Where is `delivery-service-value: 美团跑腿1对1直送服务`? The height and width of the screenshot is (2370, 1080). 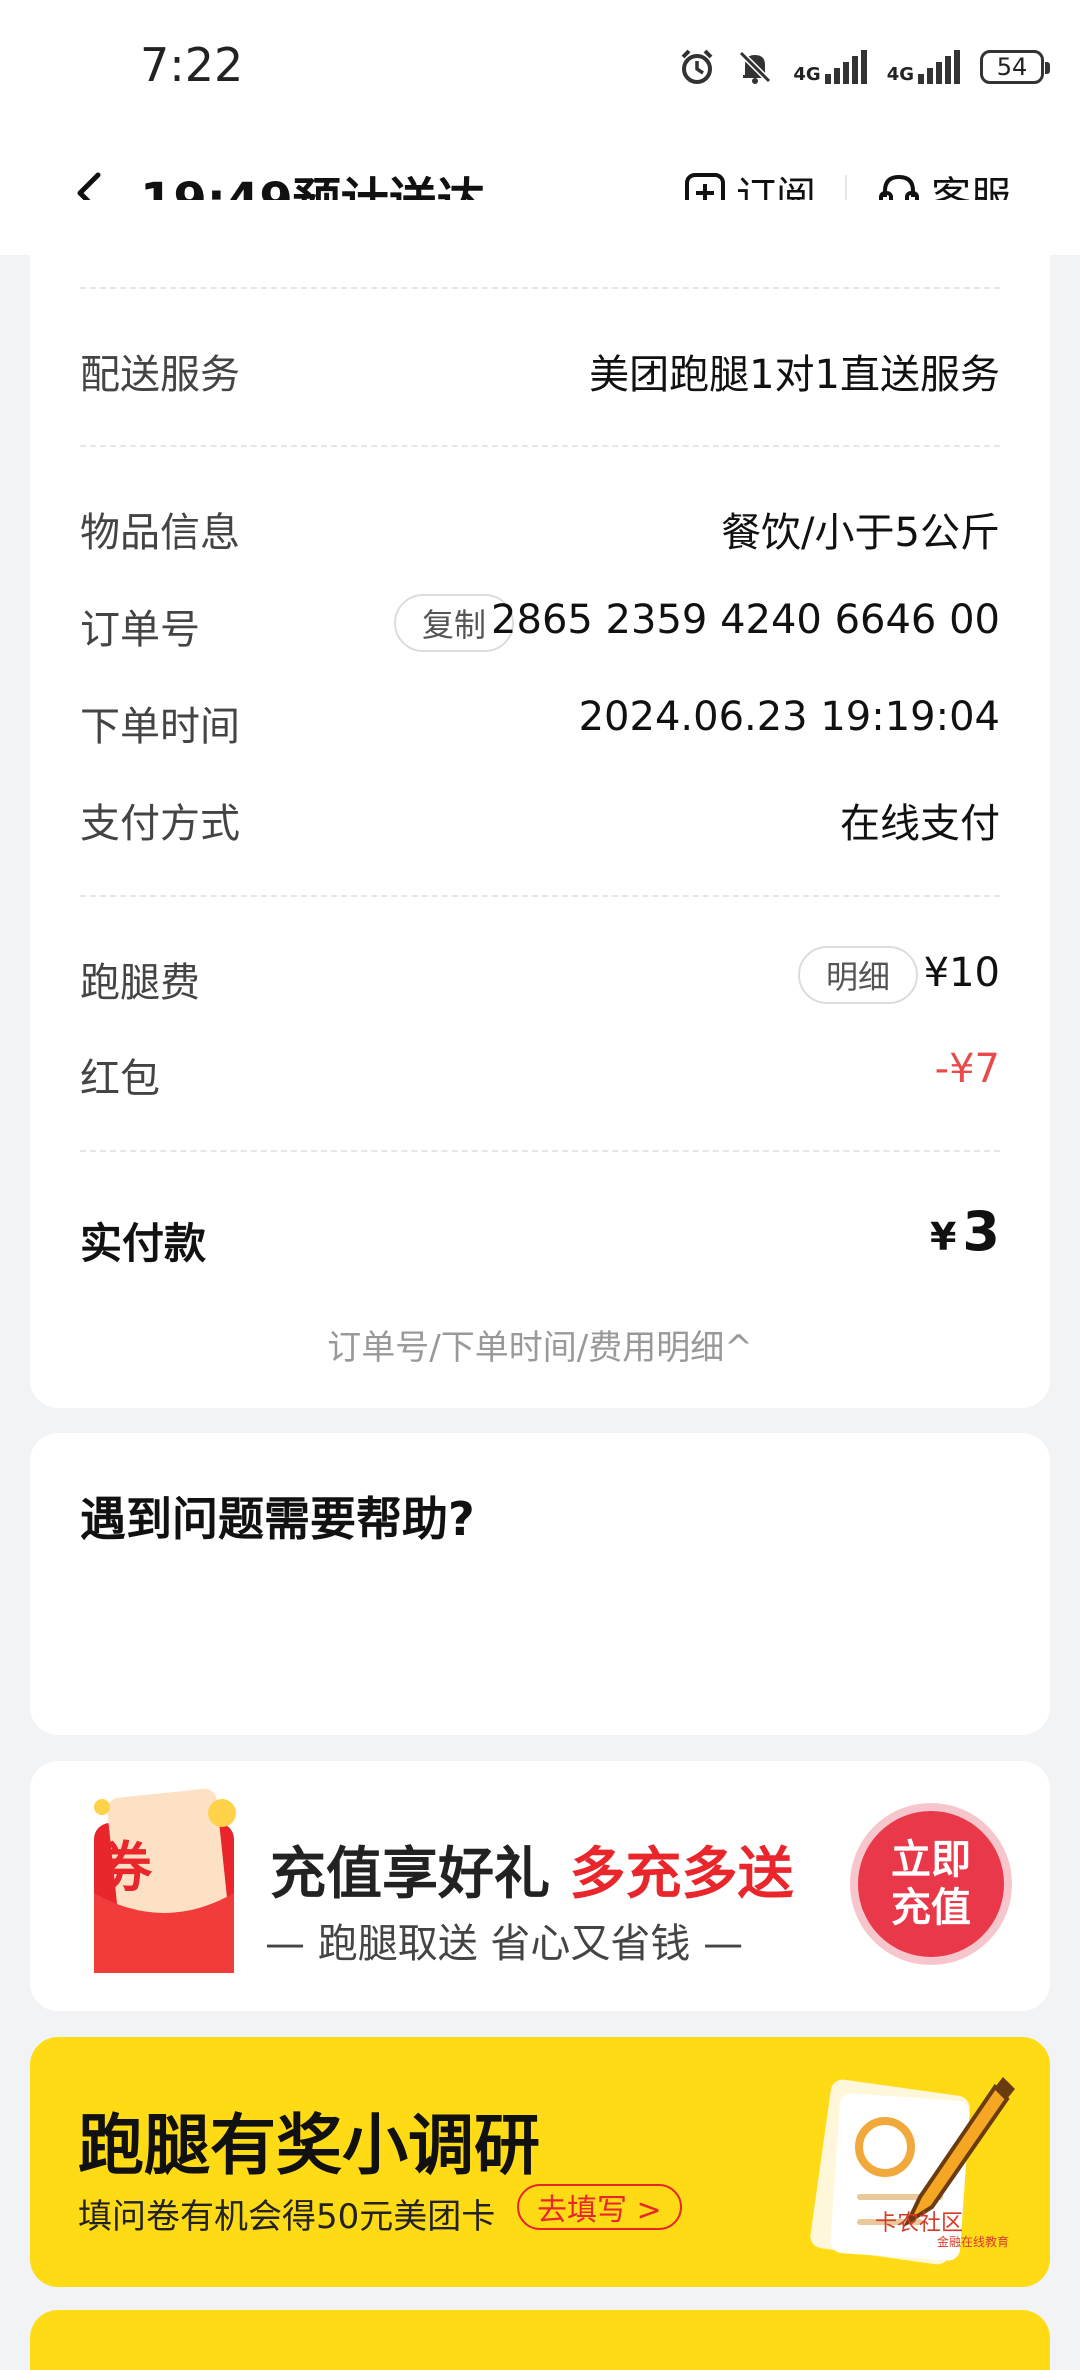
delivery-service-value: 美团跑腿1对1直送服务 is located at coordinates (794, 375).